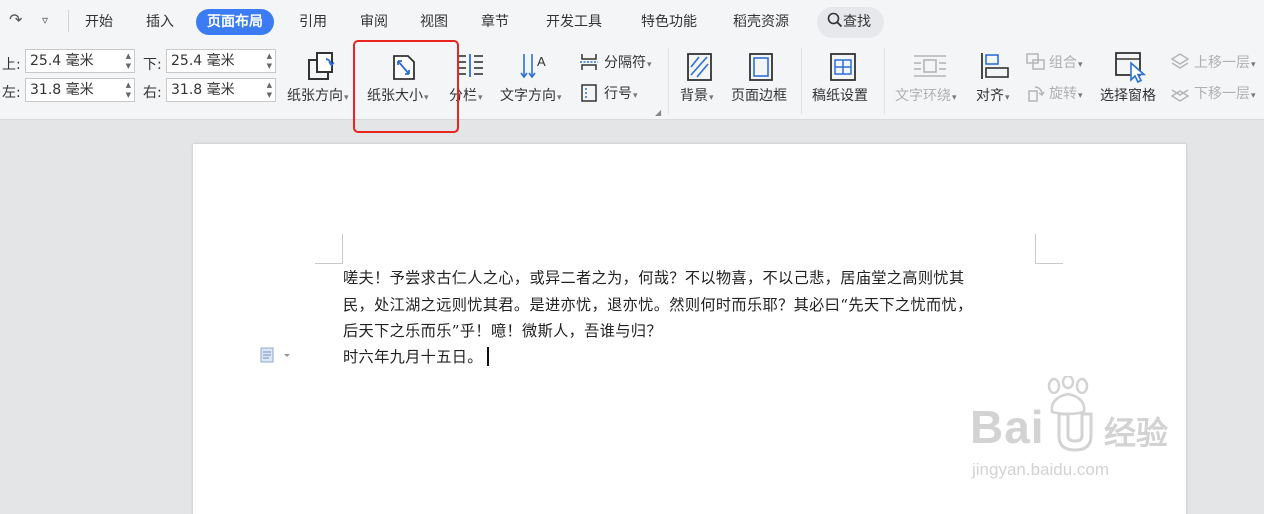  I want to click on tab-review: 审阅, so click(374, 22).